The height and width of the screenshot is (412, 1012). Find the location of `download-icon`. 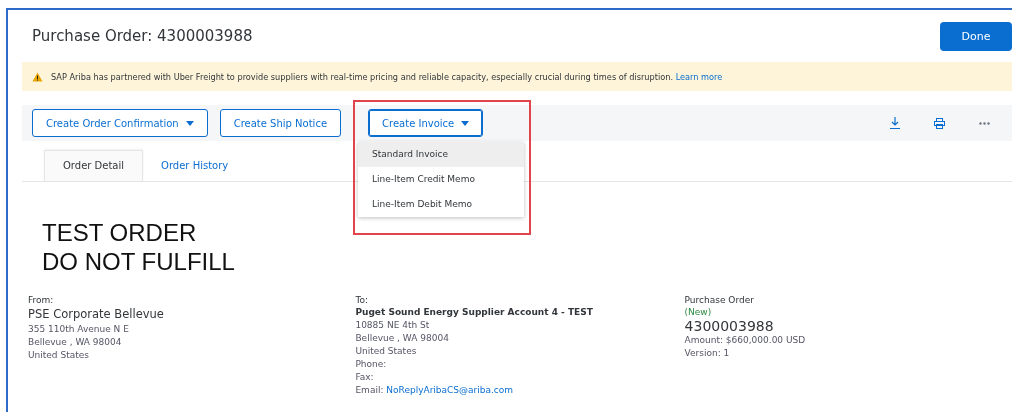

download-icon is located at coordinates (895, 123).